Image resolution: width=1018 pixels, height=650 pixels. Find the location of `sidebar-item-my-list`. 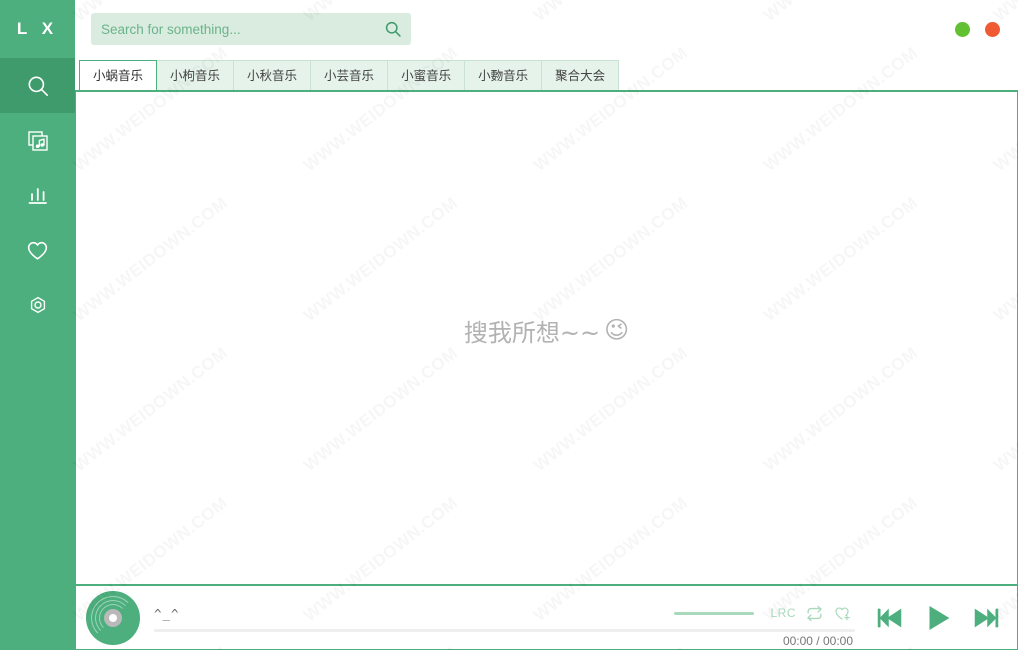

sidebar-item-my-list is located at coordinates (37, 140).